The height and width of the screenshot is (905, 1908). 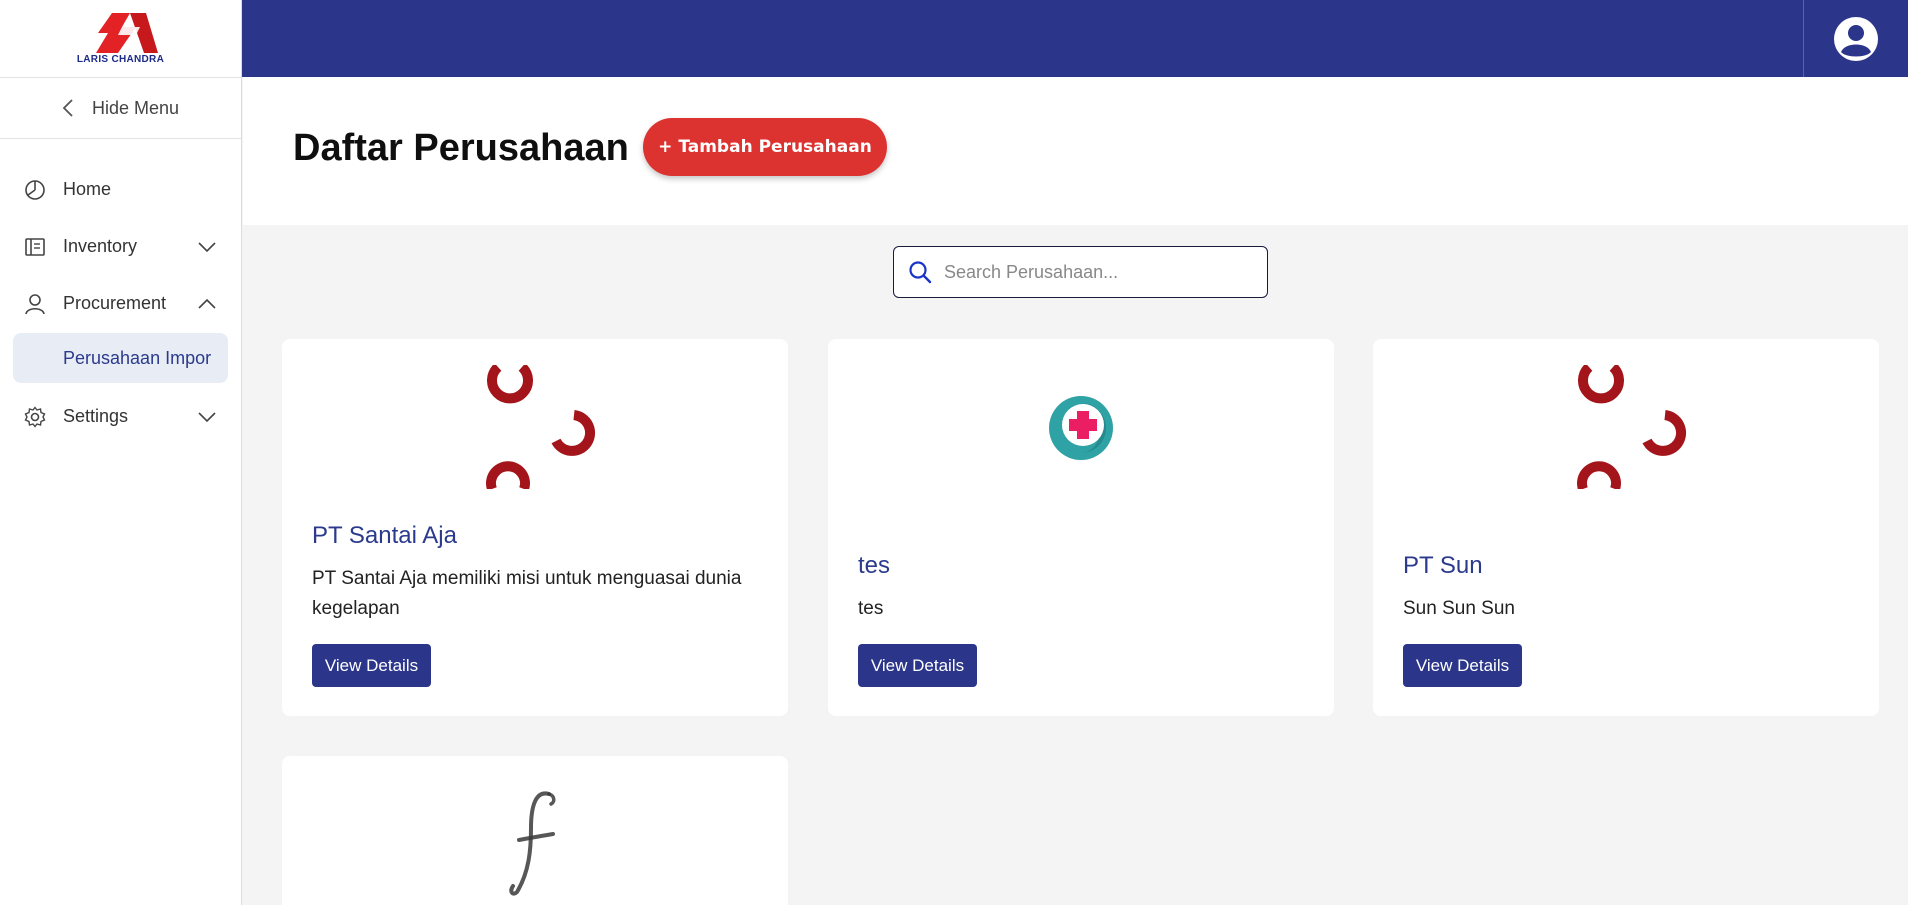 I want to click on company-card: tes tes View Details, so click(x=1081, y=527).